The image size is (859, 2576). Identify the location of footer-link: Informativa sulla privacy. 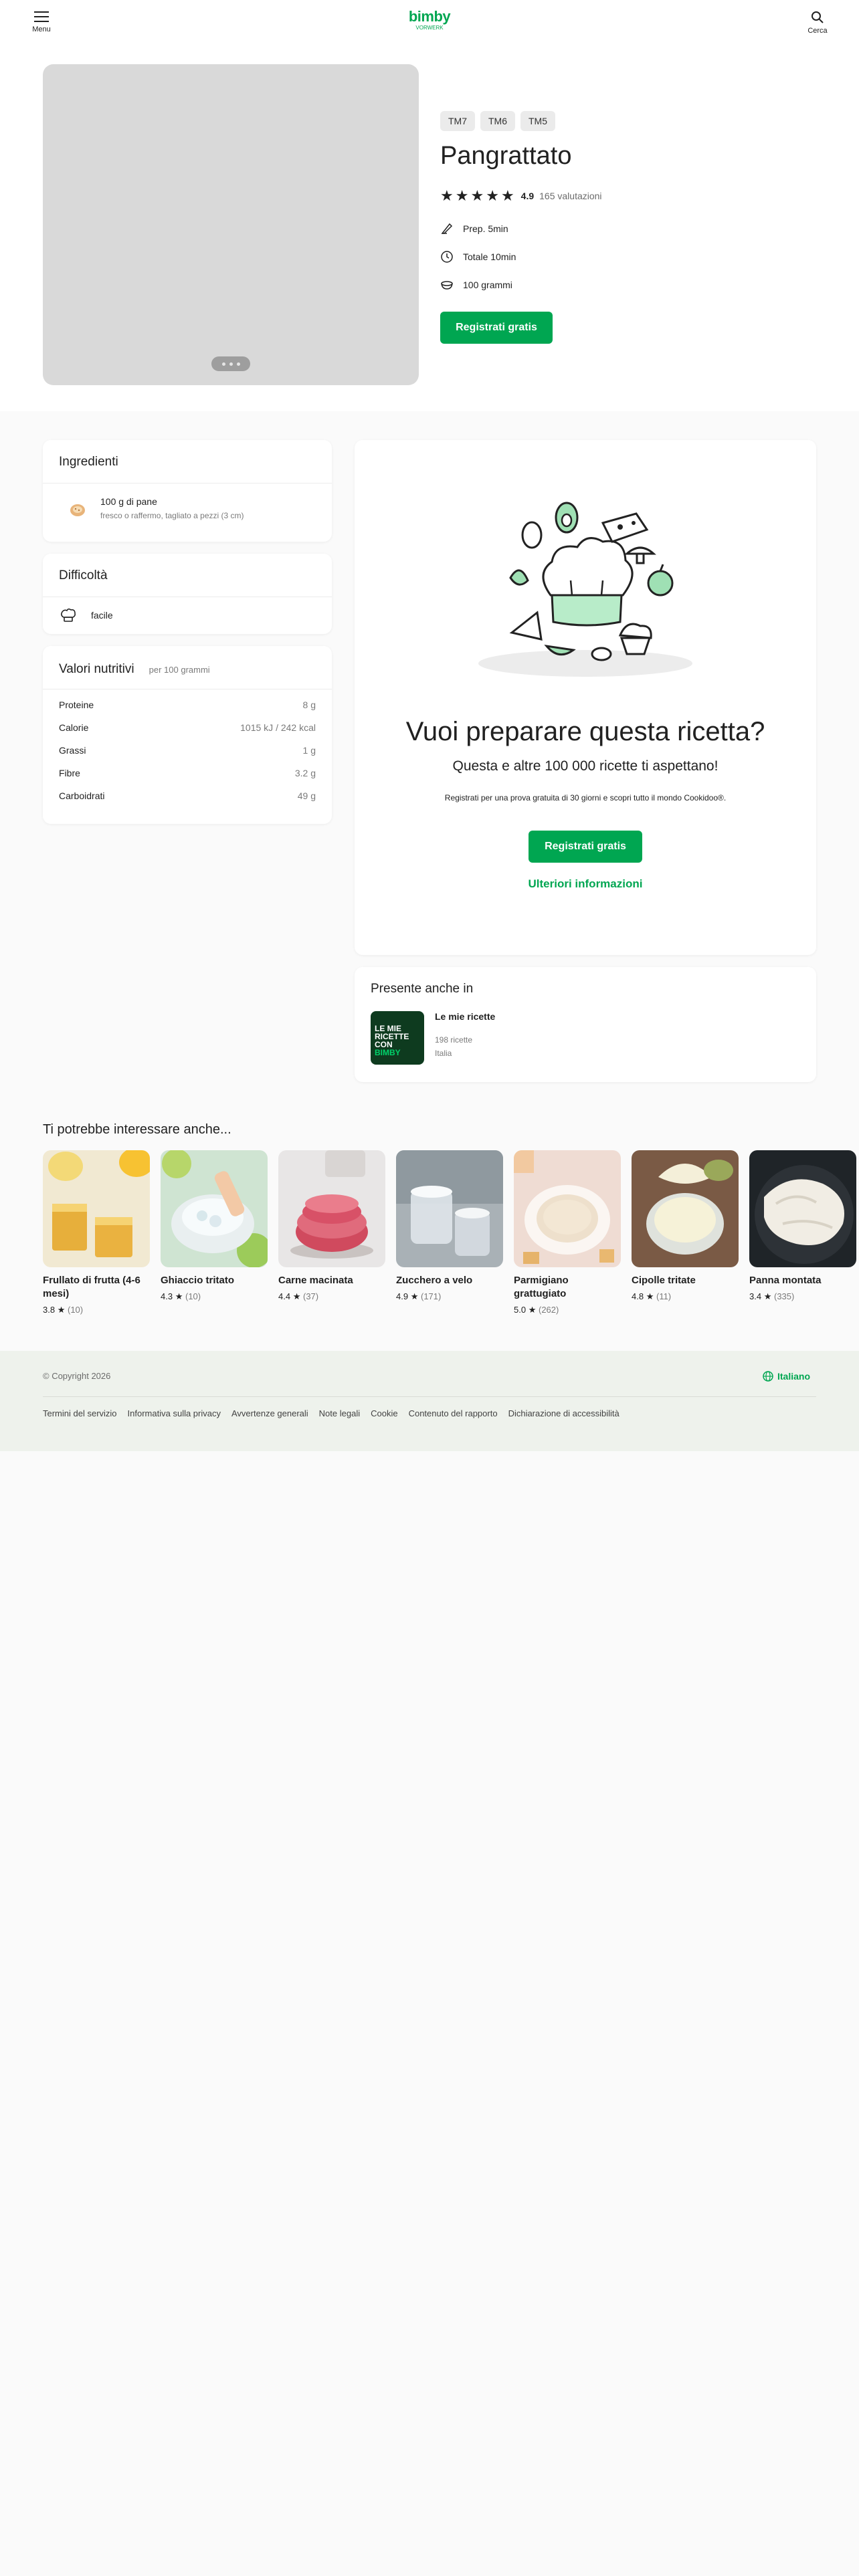
(174, 1413).